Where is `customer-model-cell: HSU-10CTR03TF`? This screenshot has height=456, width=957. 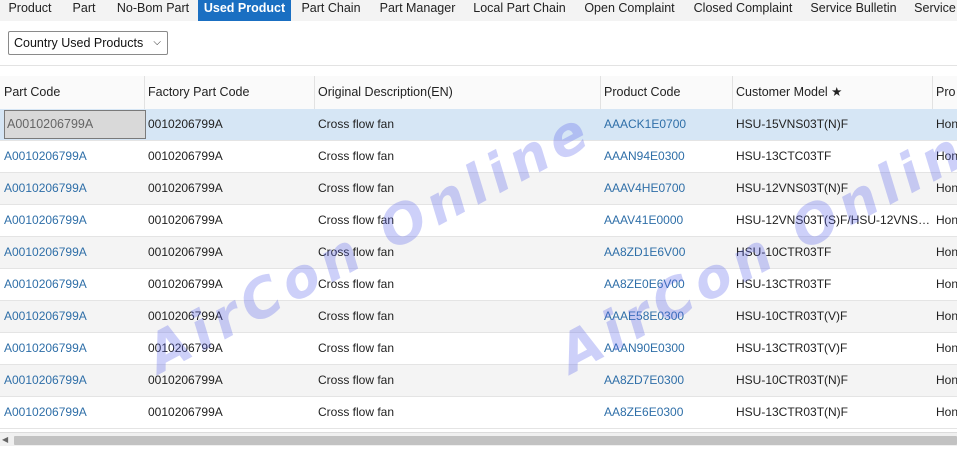
customer-model-cell: HSU-10CTR03TF is located at coordinates (784, 252).